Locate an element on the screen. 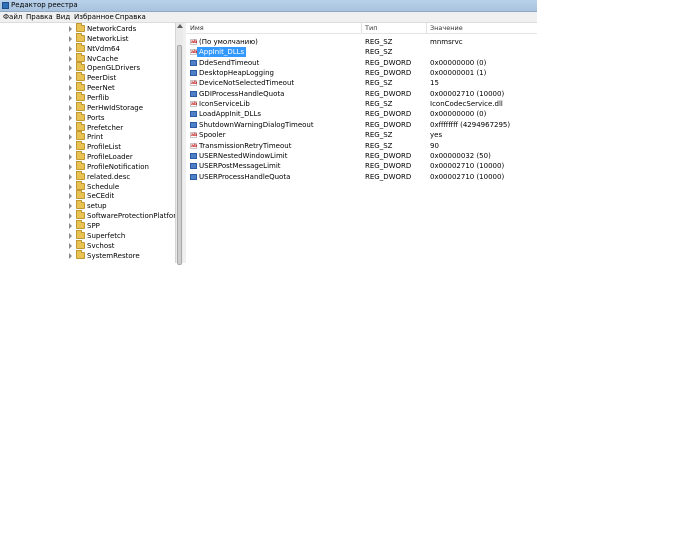  tree-item: Superfetch is located at coordinates (87, 235).